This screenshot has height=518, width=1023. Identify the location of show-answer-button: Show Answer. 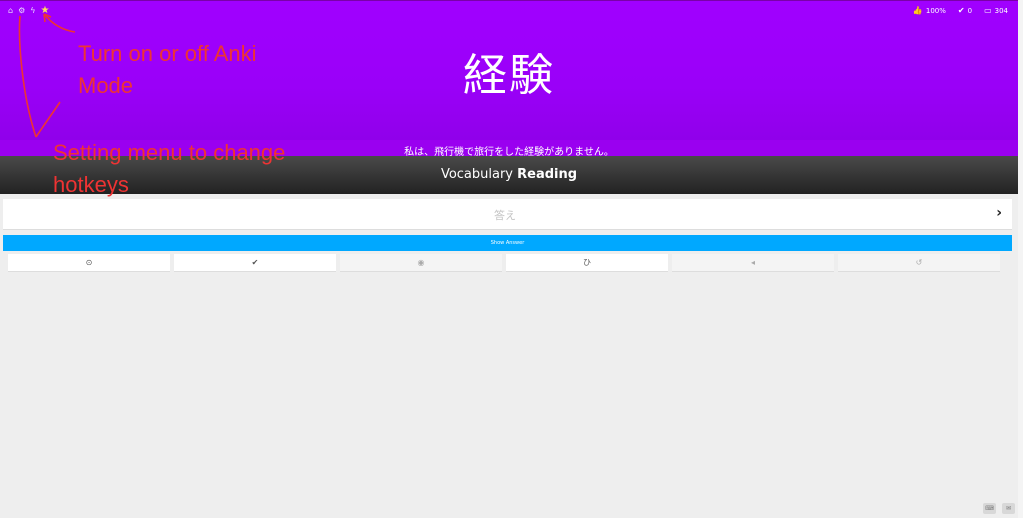
(507, 243).